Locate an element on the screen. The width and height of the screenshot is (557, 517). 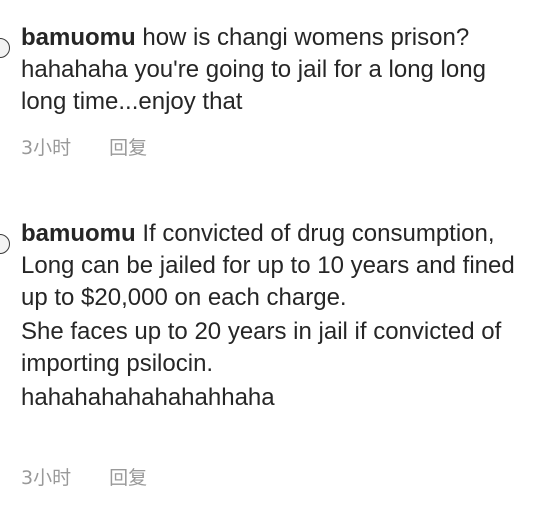
comment-paragraph: hahahahahahahahhaha is located at coordinates (148, 397).